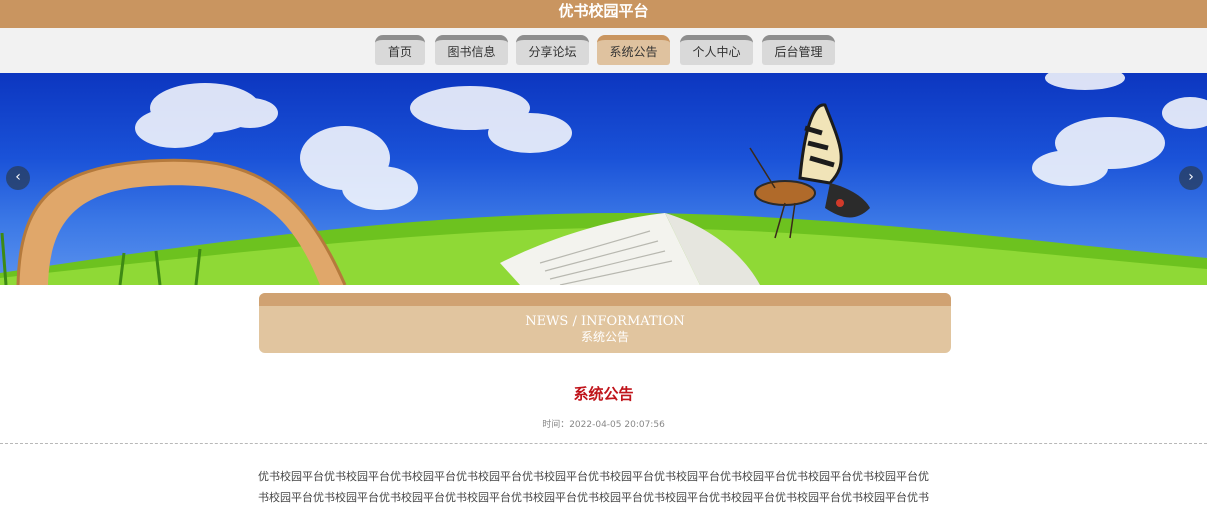  I want to click on carousel-next-button: ›, so click(1191, 178).